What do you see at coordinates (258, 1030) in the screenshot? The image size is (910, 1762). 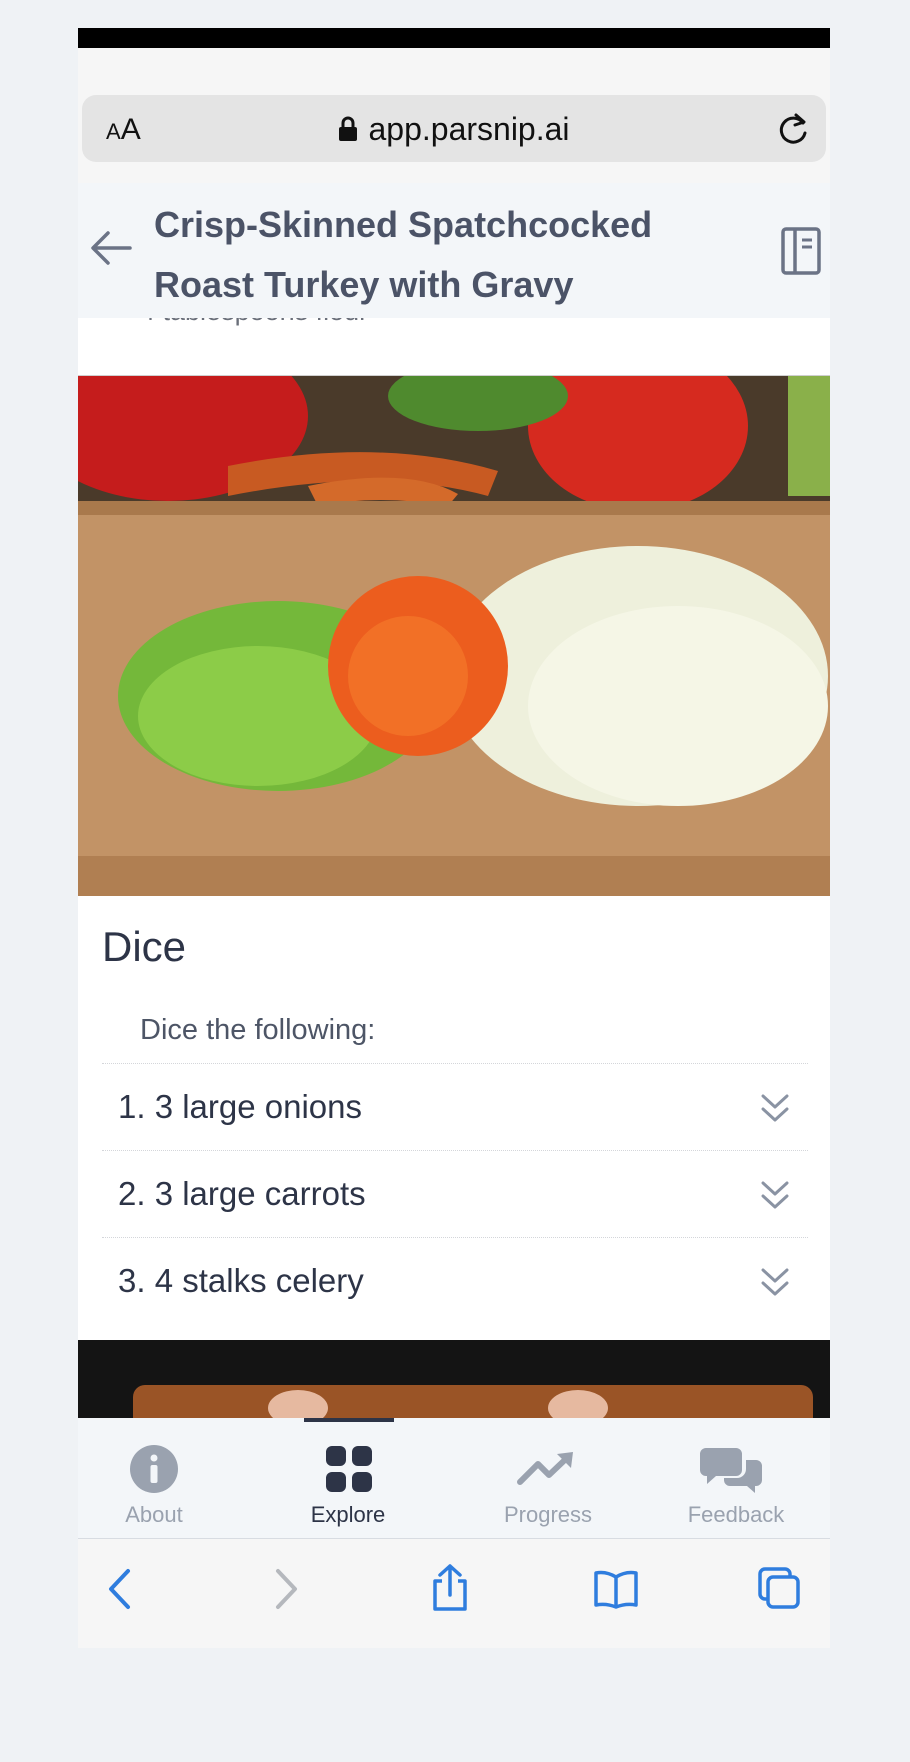 I see `step-intro: Dice the following:` at bounding box center [258, 1030].